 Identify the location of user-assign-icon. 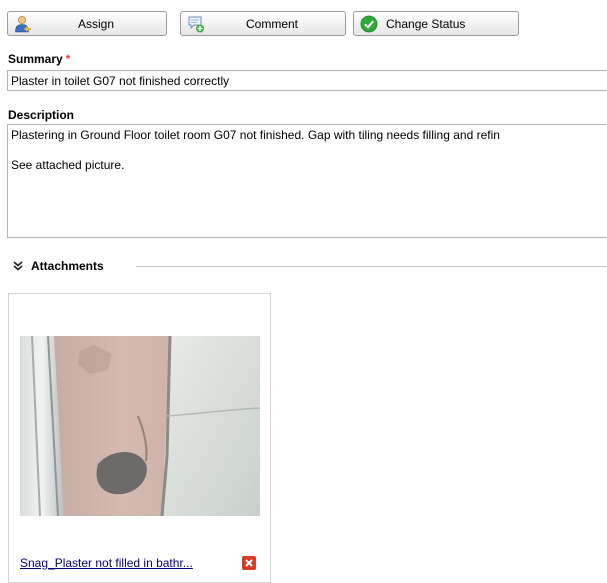
(23, 23).